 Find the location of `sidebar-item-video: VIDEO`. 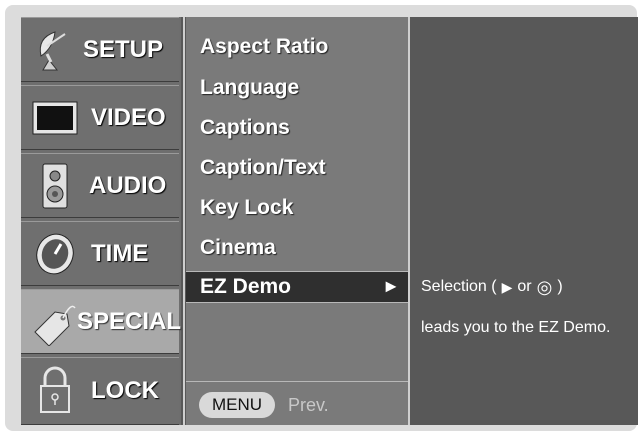

sidebar-item-video: VIDEO is located at coordinates (100, 117).